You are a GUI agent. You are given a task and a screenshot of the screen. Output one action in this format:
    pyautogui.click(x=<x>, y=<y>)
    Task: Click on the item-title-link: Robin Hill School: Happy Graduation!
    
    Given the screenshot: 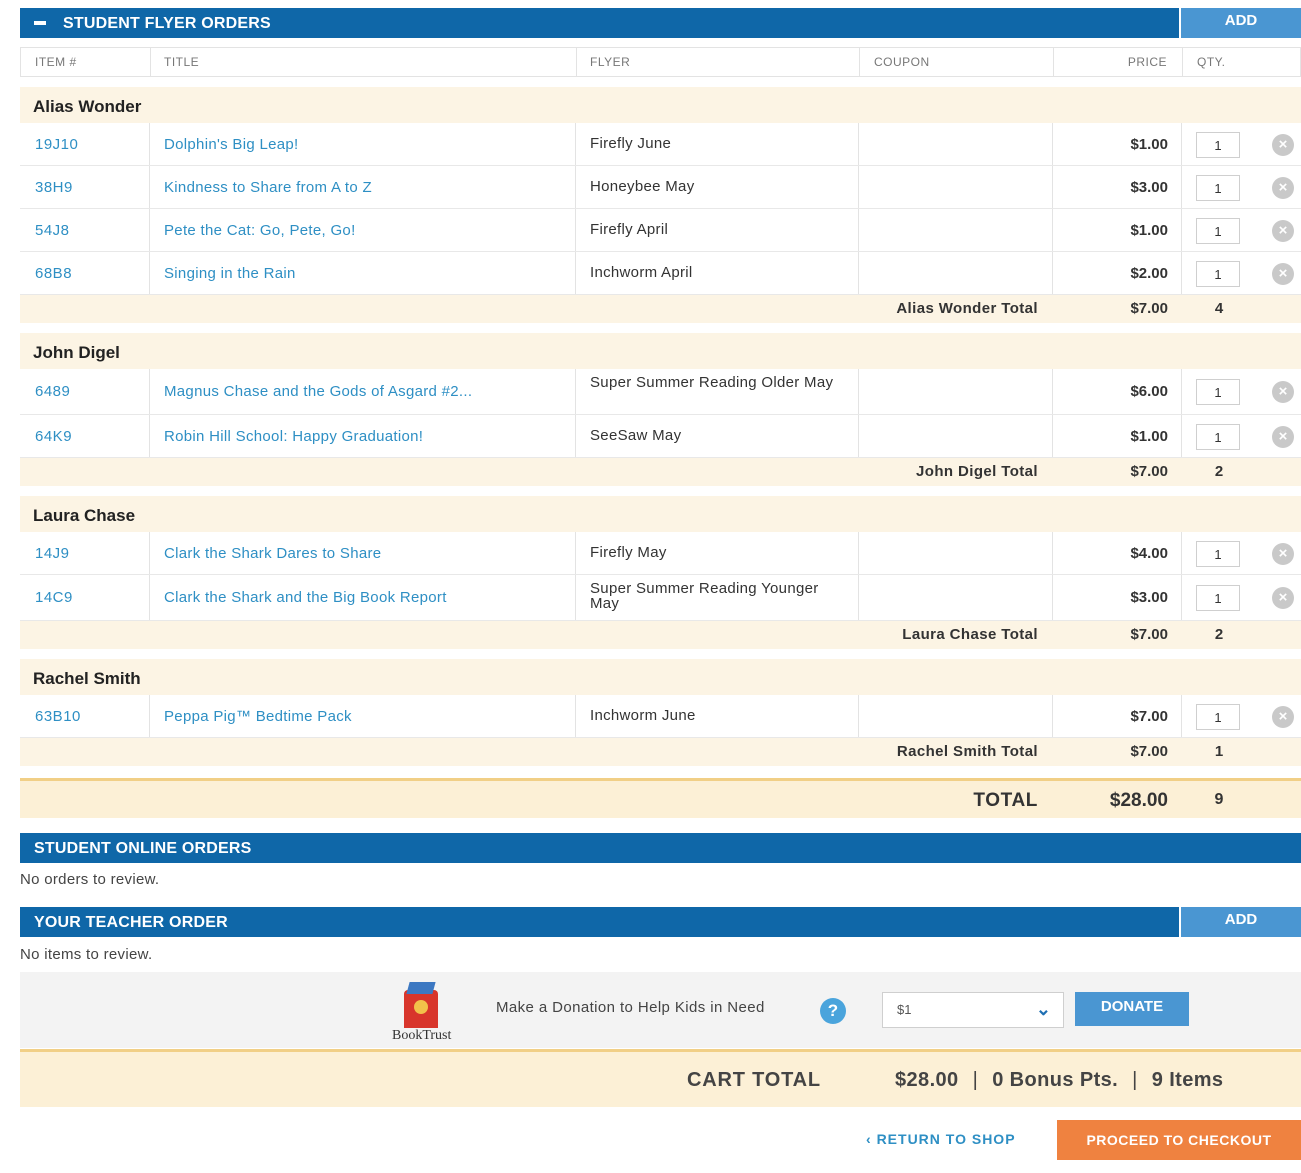 What is the action you would take?
    pyautogui.click(x=293, y=436)
    